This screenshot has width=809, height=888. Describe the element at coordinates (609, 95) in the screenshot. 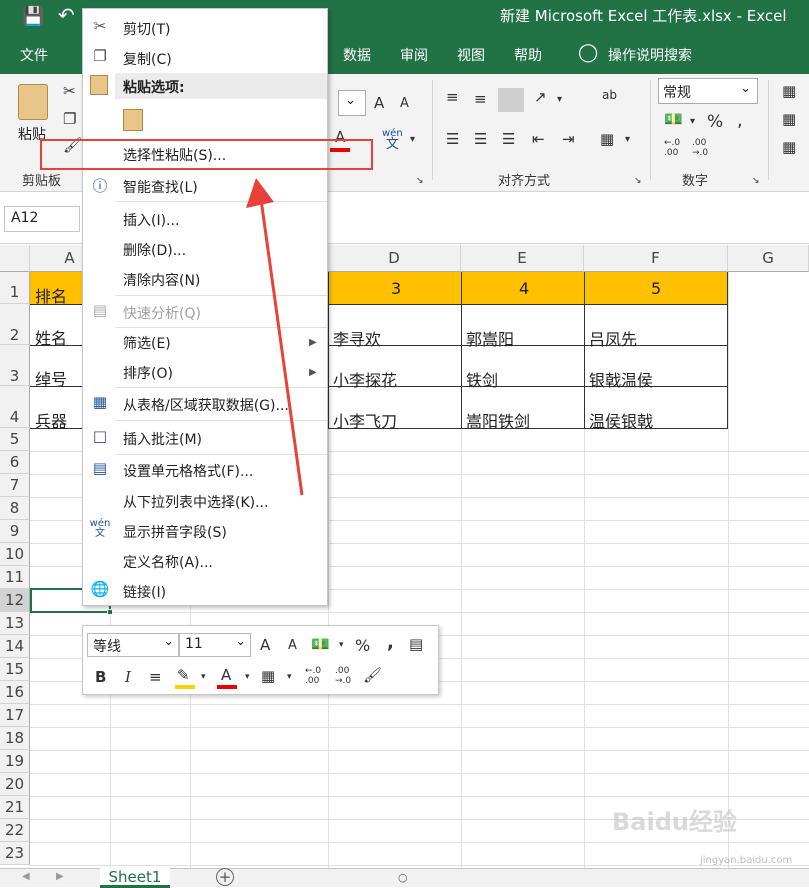

I see `wrap-text-icon: ab` at that location.